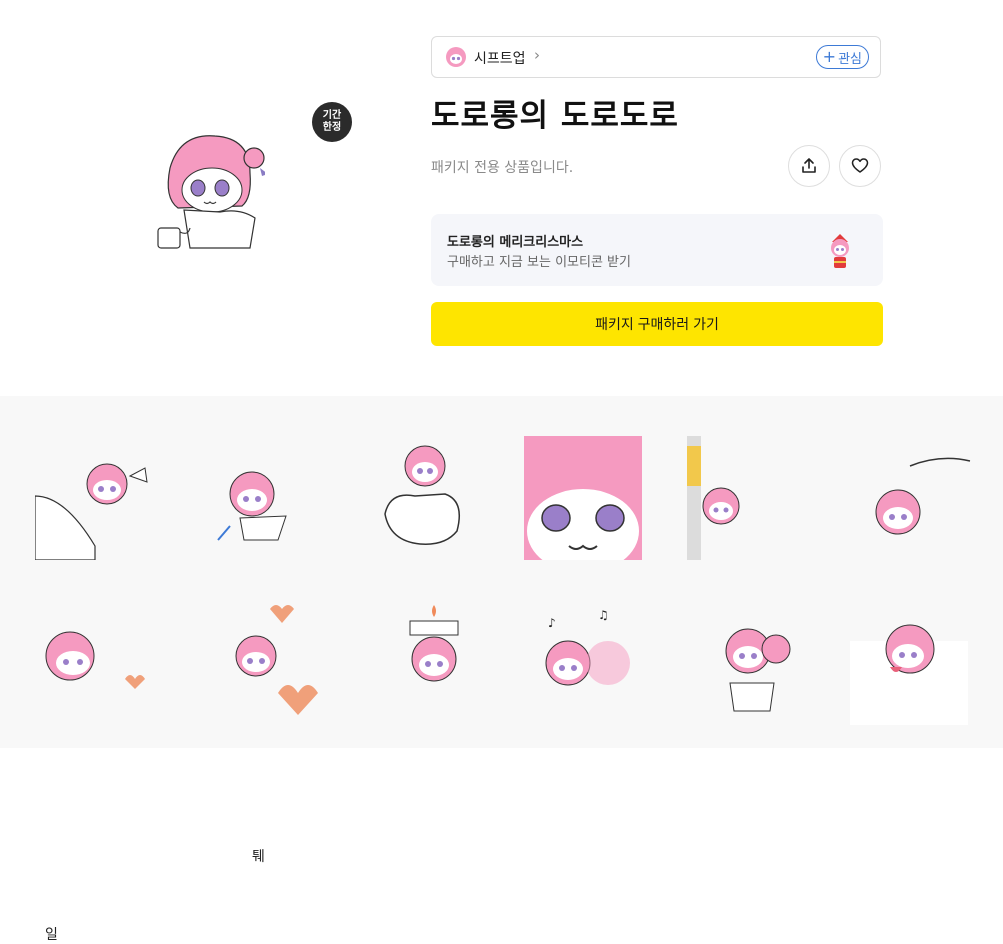 This screenshot has height=944, width=1003. Describe the element at coordinates (51, 935) in the screenshot. I see `emoticon-caption-text: 일` at that location.